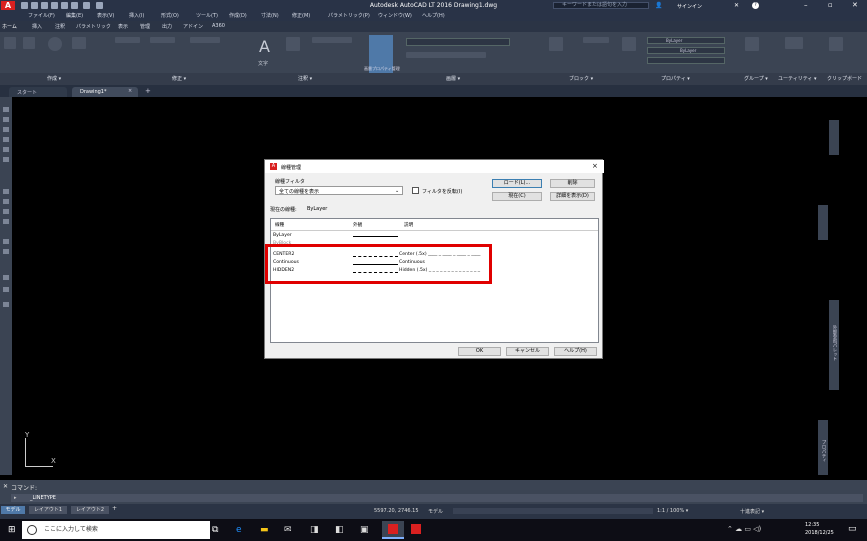 The width and height of the screenshot is (867, 541). What do you see at coordinates (794, 43) in the screenshot?
I see `measure-icon` at bounding box center [794, 43].